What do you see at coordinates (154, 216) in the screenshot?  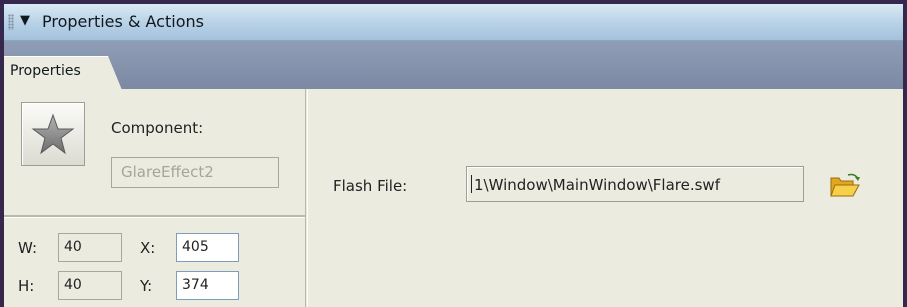 I see `section-divider` at bounding box center [154, 216].